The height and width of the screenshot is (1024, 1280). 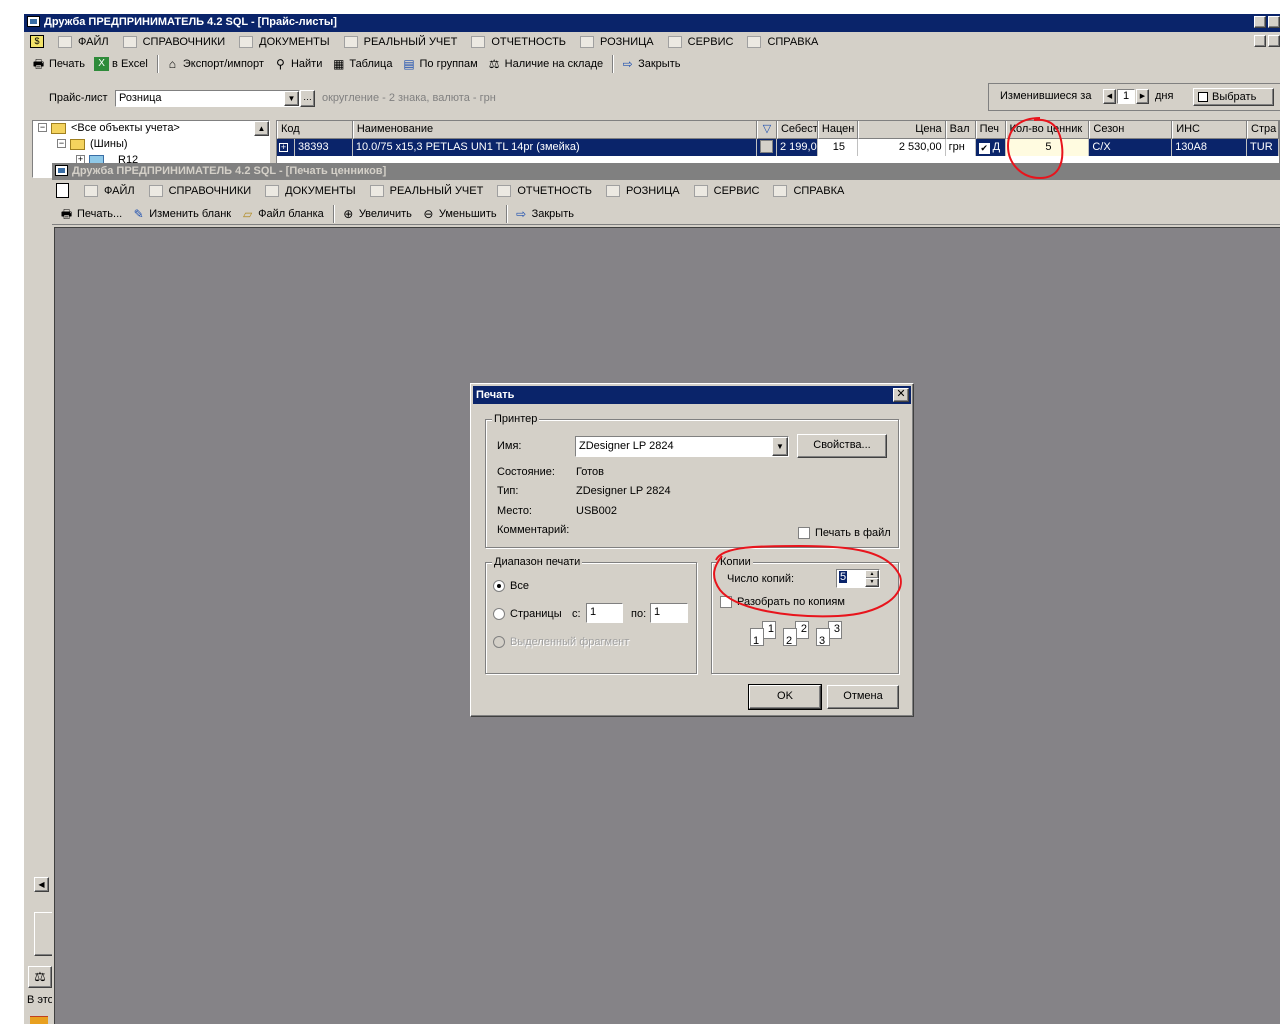 I want to click on side-panel-button, so click(x=44, y=934).